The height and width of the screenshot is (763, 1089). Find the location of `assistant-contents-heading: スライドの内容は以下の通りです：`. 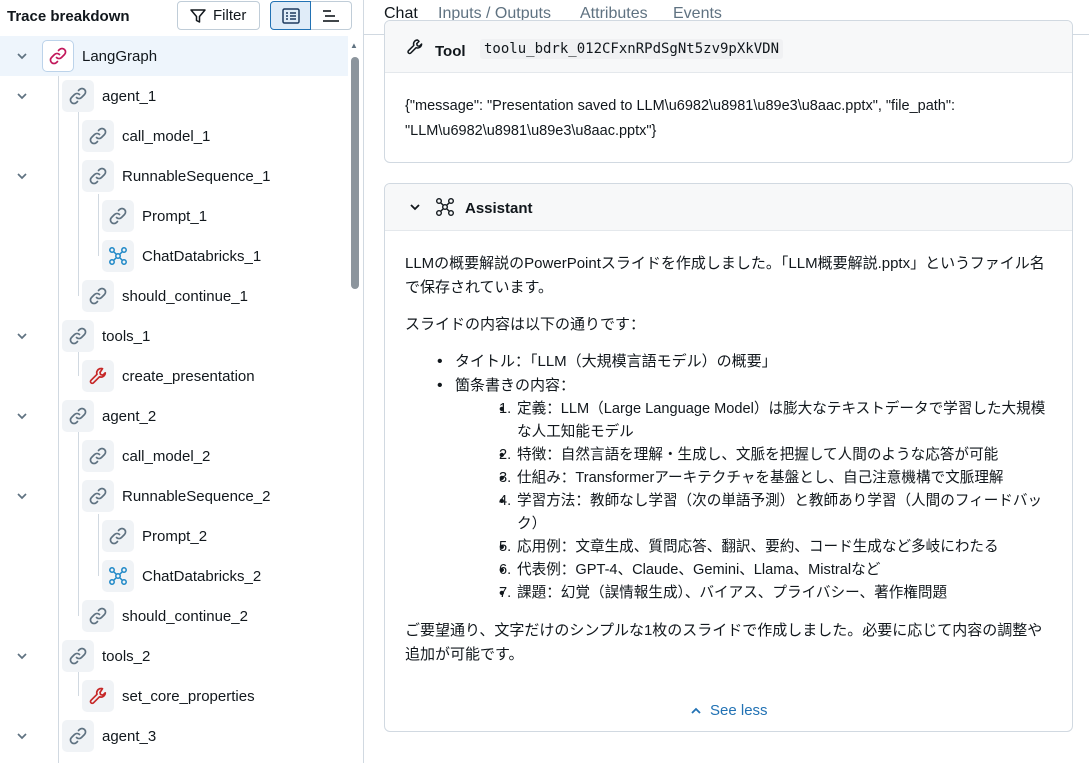

assistant-contents-heading: スライドの内容は以下の通りです： is located at coordinates (525, 324).